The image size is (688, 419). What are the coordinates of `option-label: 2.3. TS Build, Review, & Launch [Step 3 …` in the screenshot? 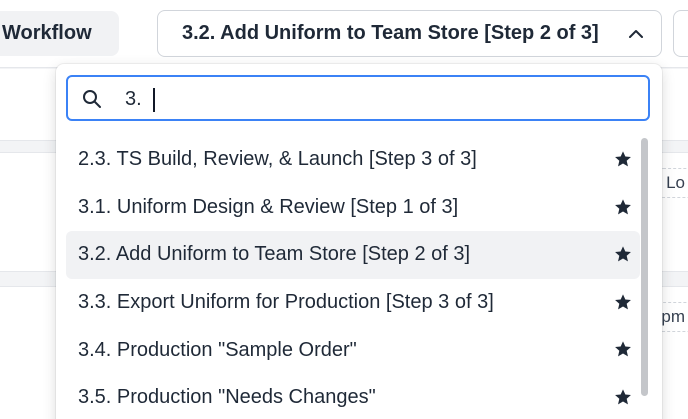 It's located at (277, 159).